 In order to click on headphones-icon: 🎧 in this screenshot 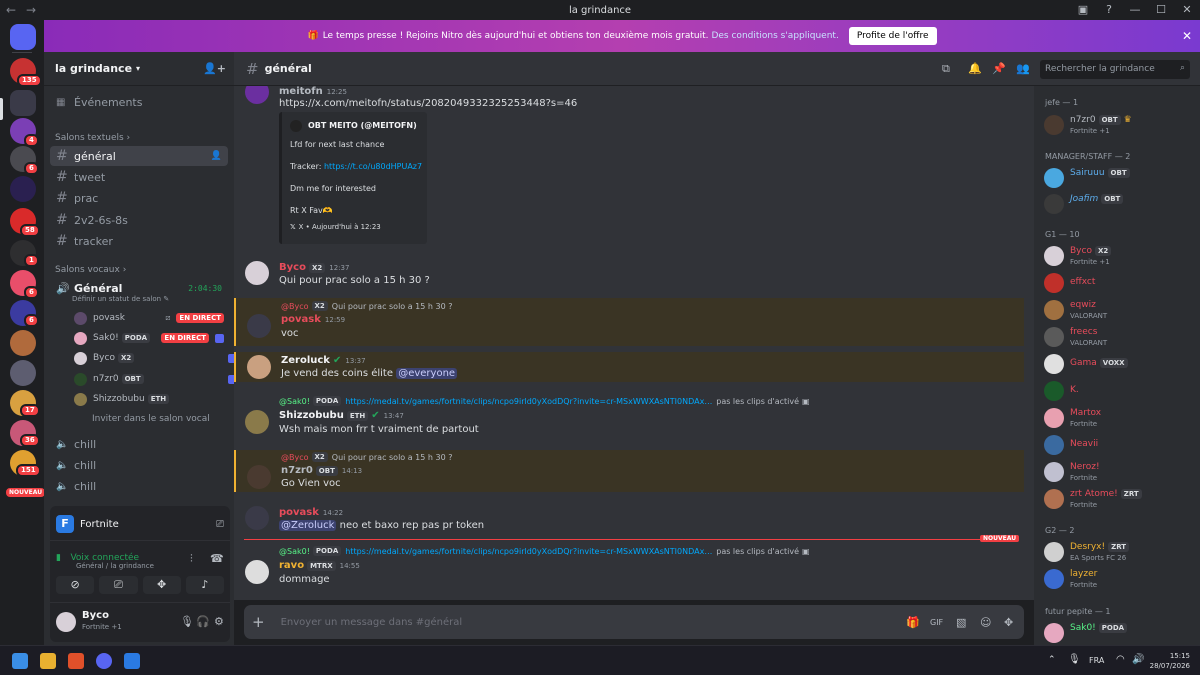, I will do `click(203, 621)`.